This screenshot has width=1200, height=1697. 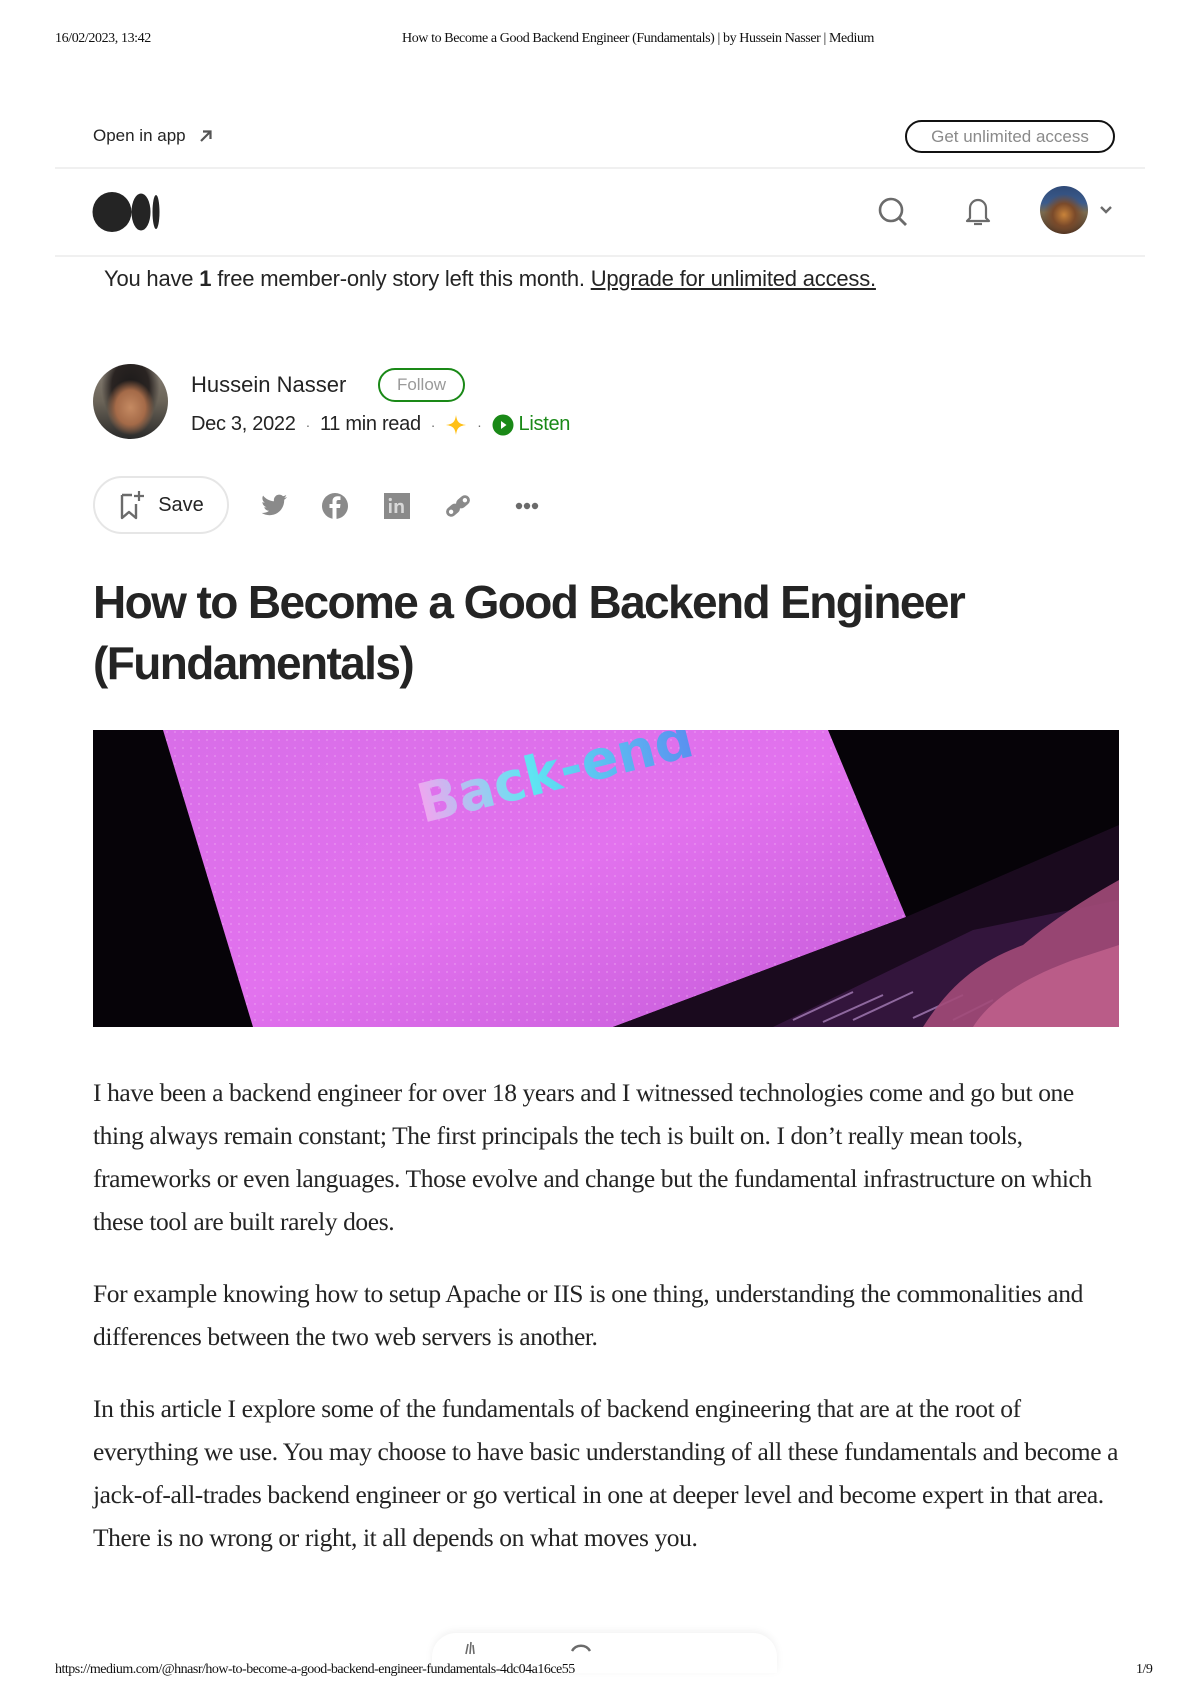 I want to click on open-in-app-link: Open in app, so click(x=153, y=136).